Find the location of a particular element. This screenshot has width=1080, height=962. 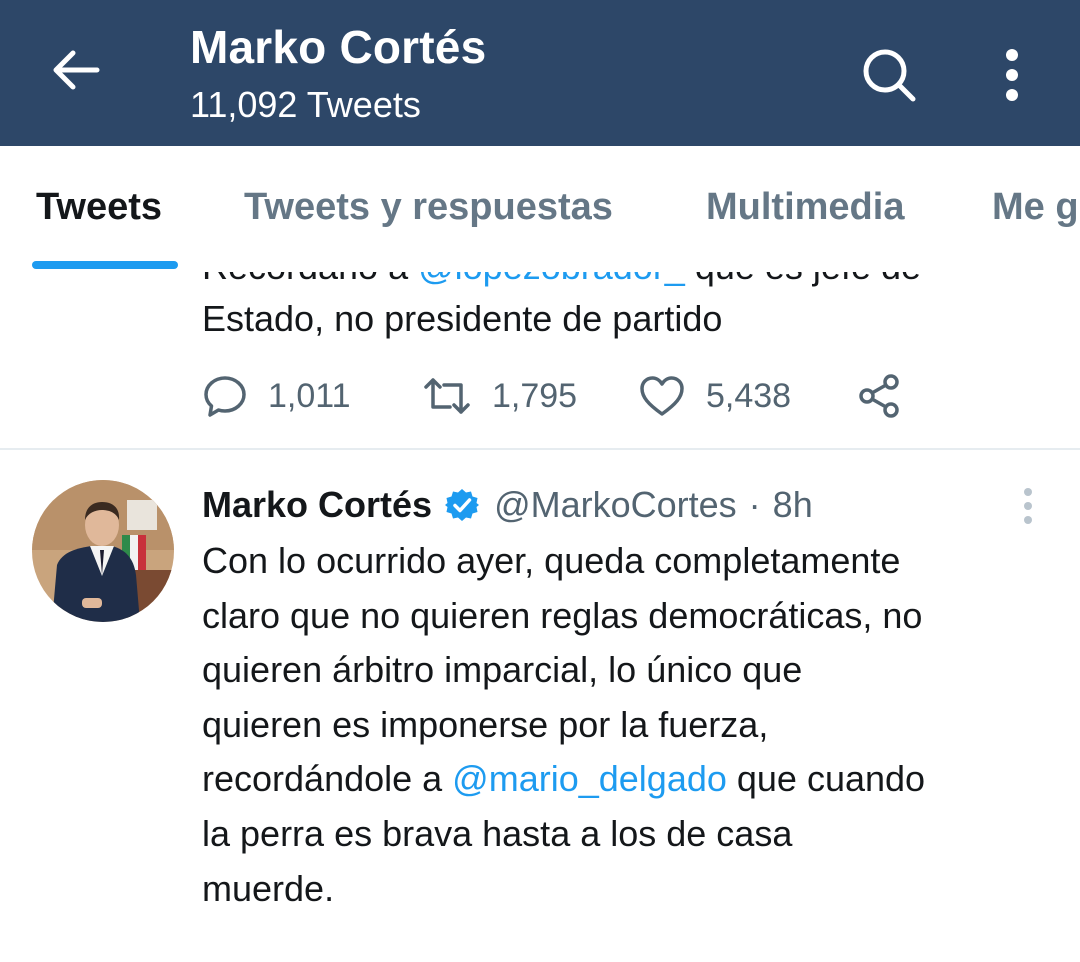

retweet-button: 1,795 is located at coordinates (499, 396).